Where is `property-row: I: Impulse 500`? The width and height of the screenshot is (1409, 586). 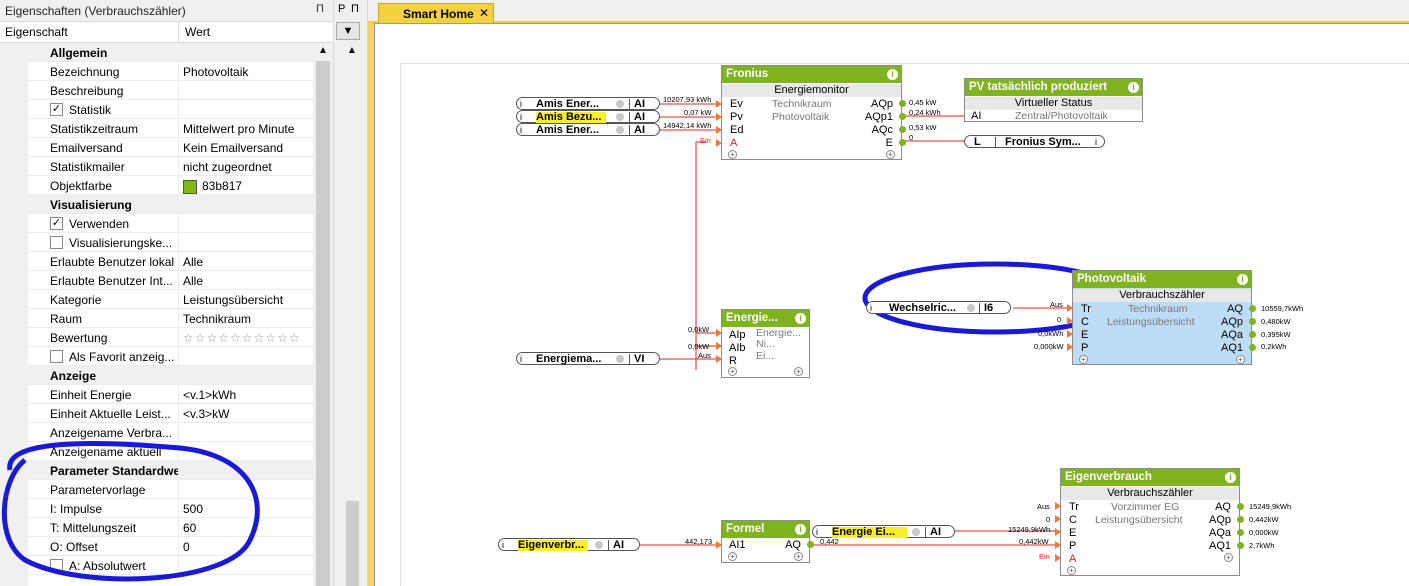
property-row: I: Impulse 500 is located at coordinates (170, 508).